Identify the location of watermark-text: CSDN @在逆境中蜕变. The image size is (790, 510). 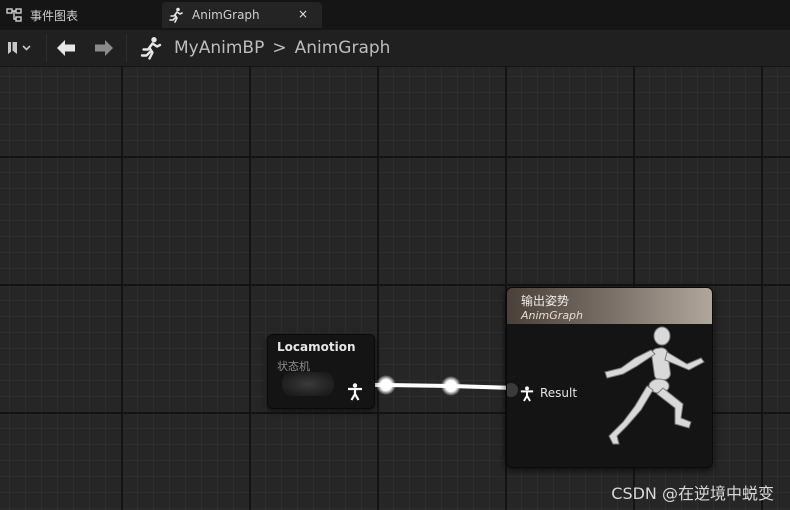
(692, 493).